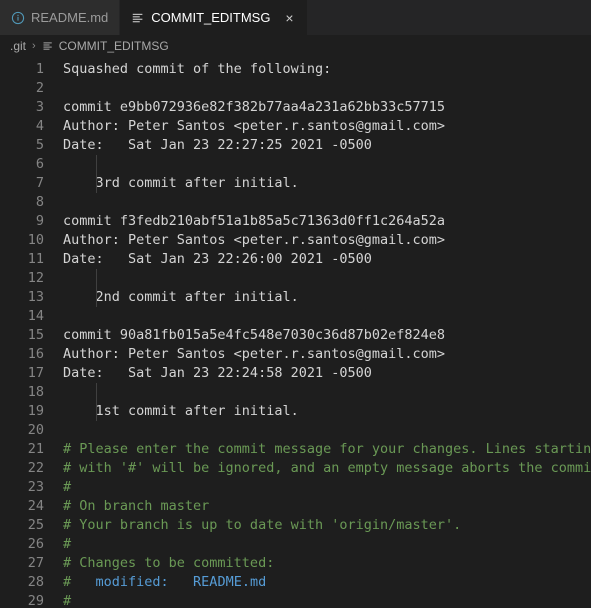 The image size is (591, 608). I want to click on editor-tab-bar: README.md COMMIT_EDITMSG ×, so click(295, 17).